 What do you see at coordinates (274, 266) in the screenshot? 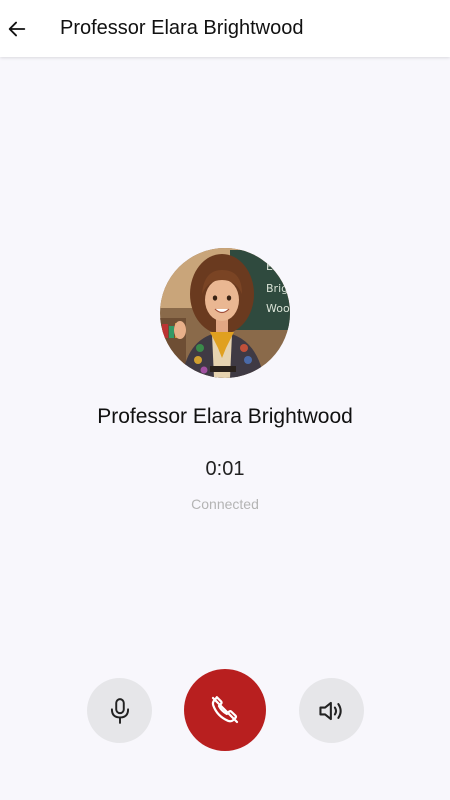
I see `chalkboard-text: Ela` at bounding box center [274, 266].